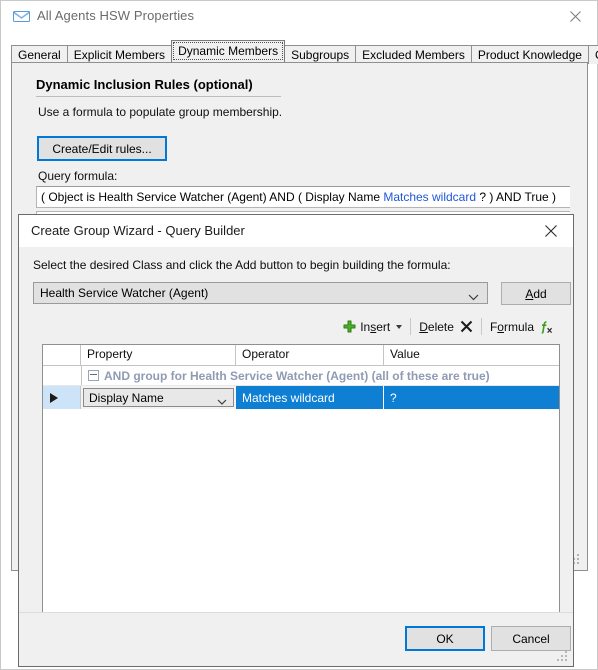  What do you see at coordinates (78, 176) in the screenshot?
I see `query-formula-label: Query formula:` at bounding box center [78, 176].